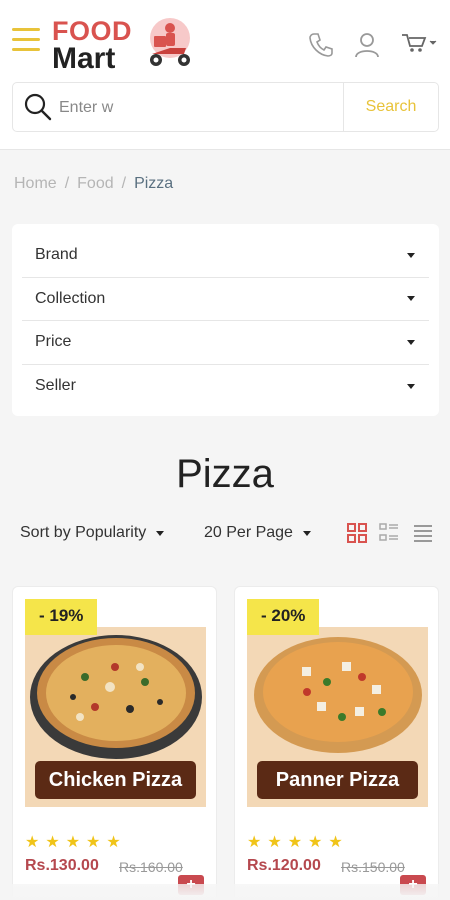 The width and height of the screenshot is (450, 900). What do you see at coordinates (115, 780) in the screenshot?
I see `product-name: Chicken Pizza` at bounding box center [115, 780].